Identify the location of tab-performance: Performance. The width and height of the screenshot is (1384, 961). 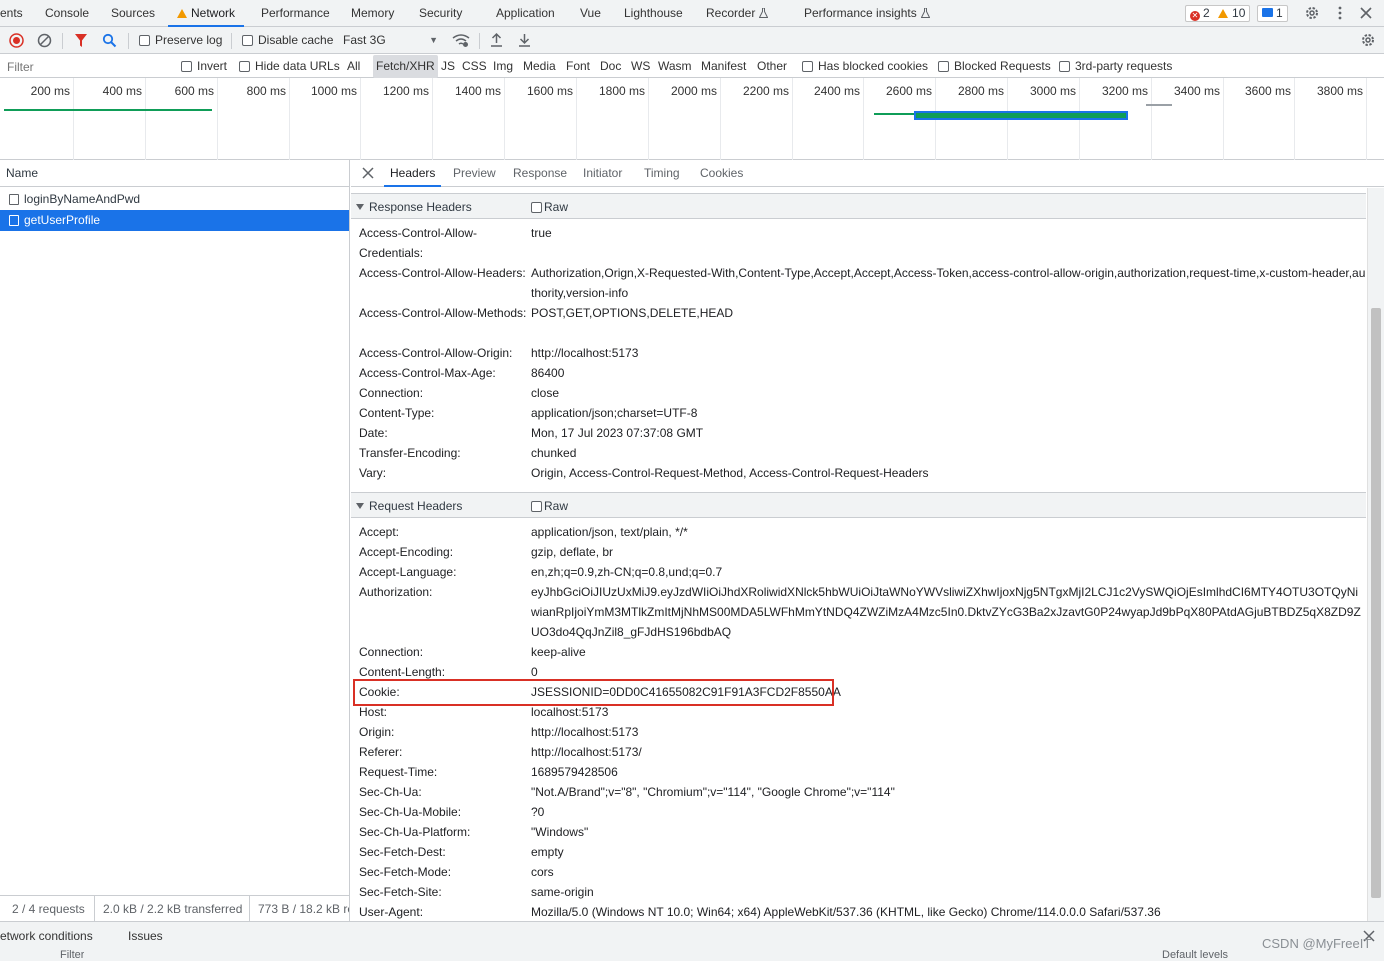
(295, 13).